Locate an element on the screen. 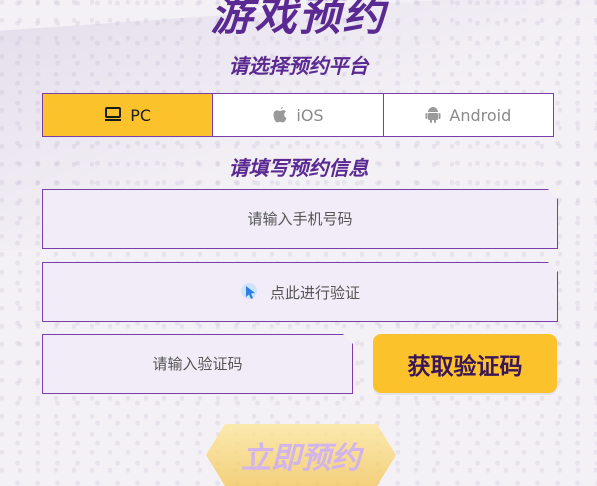 The width and height of the screenshot is (597, 486). code-field is located at coordinates (197, 364).